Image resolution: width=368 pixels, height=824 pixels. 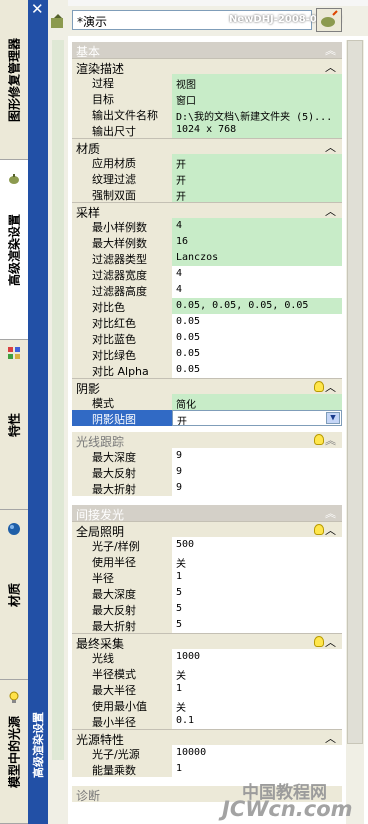 What do you see at coordinates (207, 387) in the screenshot?
I see `category-shadows: 阴影 ︿` at bounding box center [207, 387].